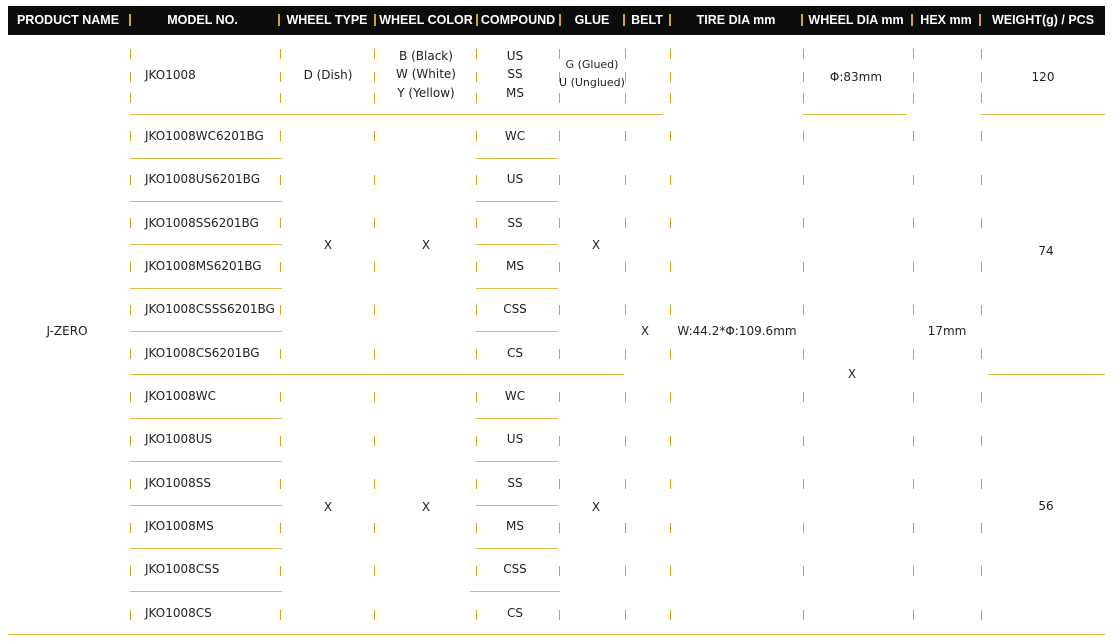 The height and width of the screenshot is (643, 1118). What do you see at coordinates (202, 179) in the screenshot?
I see `model-cell: JKO1008US6201BG` at bounding box center [202, 179].